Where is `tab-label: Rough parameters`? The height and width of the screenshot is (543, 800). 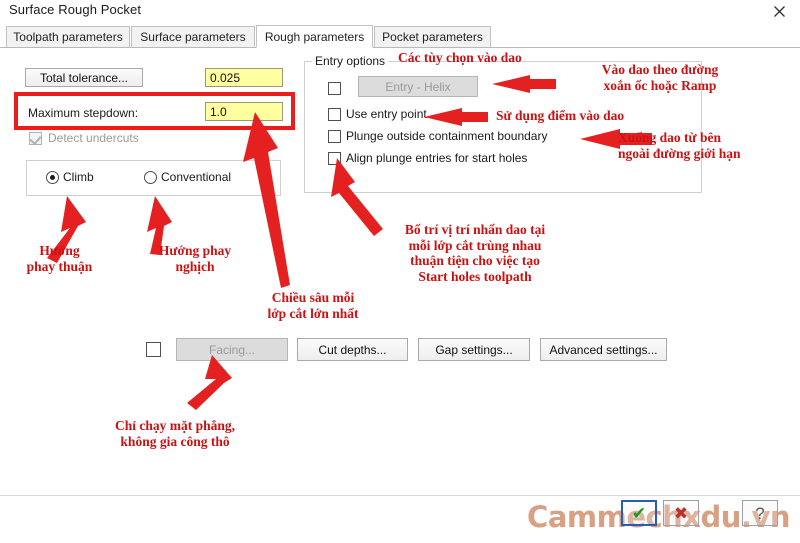
tab-label: Rough parameters is located at coordinates (314, 36).